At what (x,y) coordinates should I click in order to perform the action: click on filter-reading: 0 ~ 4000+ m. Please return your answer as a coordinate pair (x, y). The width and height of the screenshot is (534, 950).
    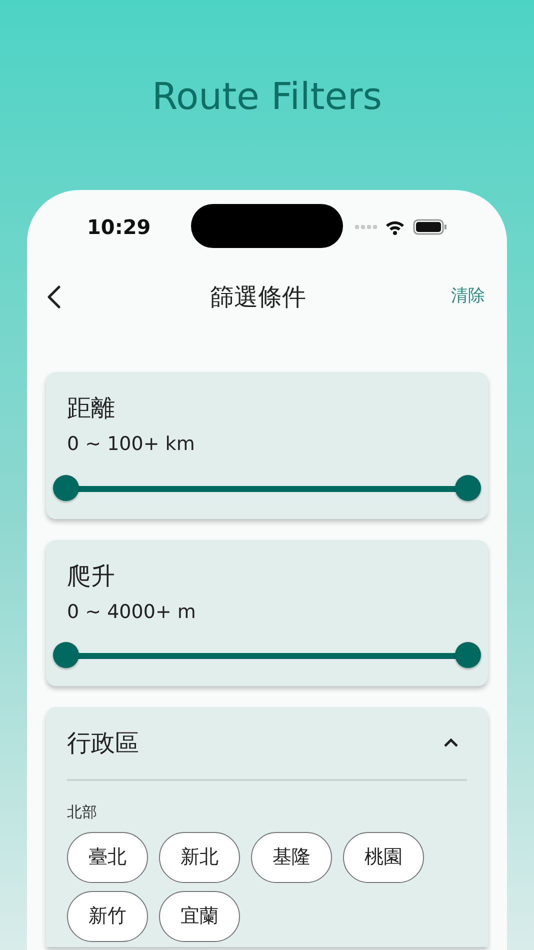
    Looking at the image, I should click on (131, 612).